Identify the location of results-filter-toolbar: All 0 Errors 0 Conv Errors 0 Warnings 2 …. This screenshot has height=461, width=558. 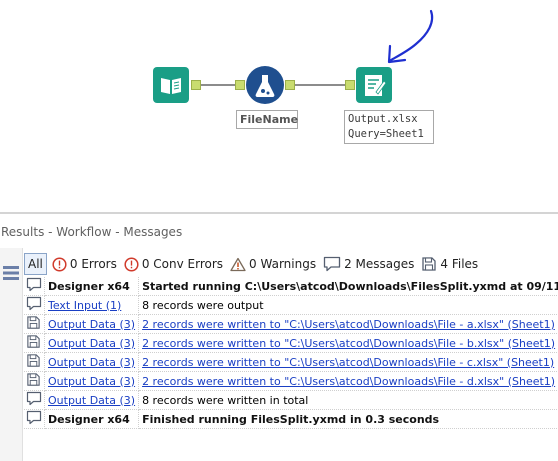
(254, 264).